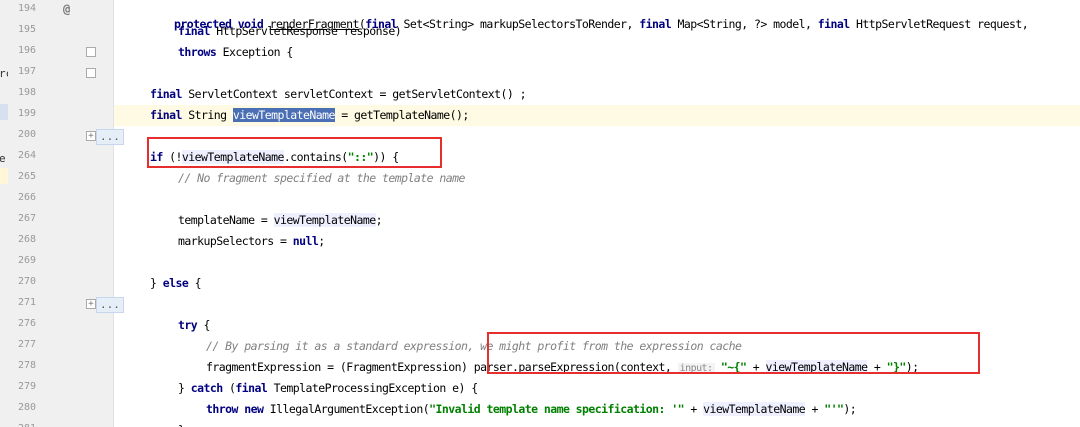 The width and height of the screenshot is (1080, 427). I want to click on code-line: templateName = viewTemplateName;, so click(597, 220).